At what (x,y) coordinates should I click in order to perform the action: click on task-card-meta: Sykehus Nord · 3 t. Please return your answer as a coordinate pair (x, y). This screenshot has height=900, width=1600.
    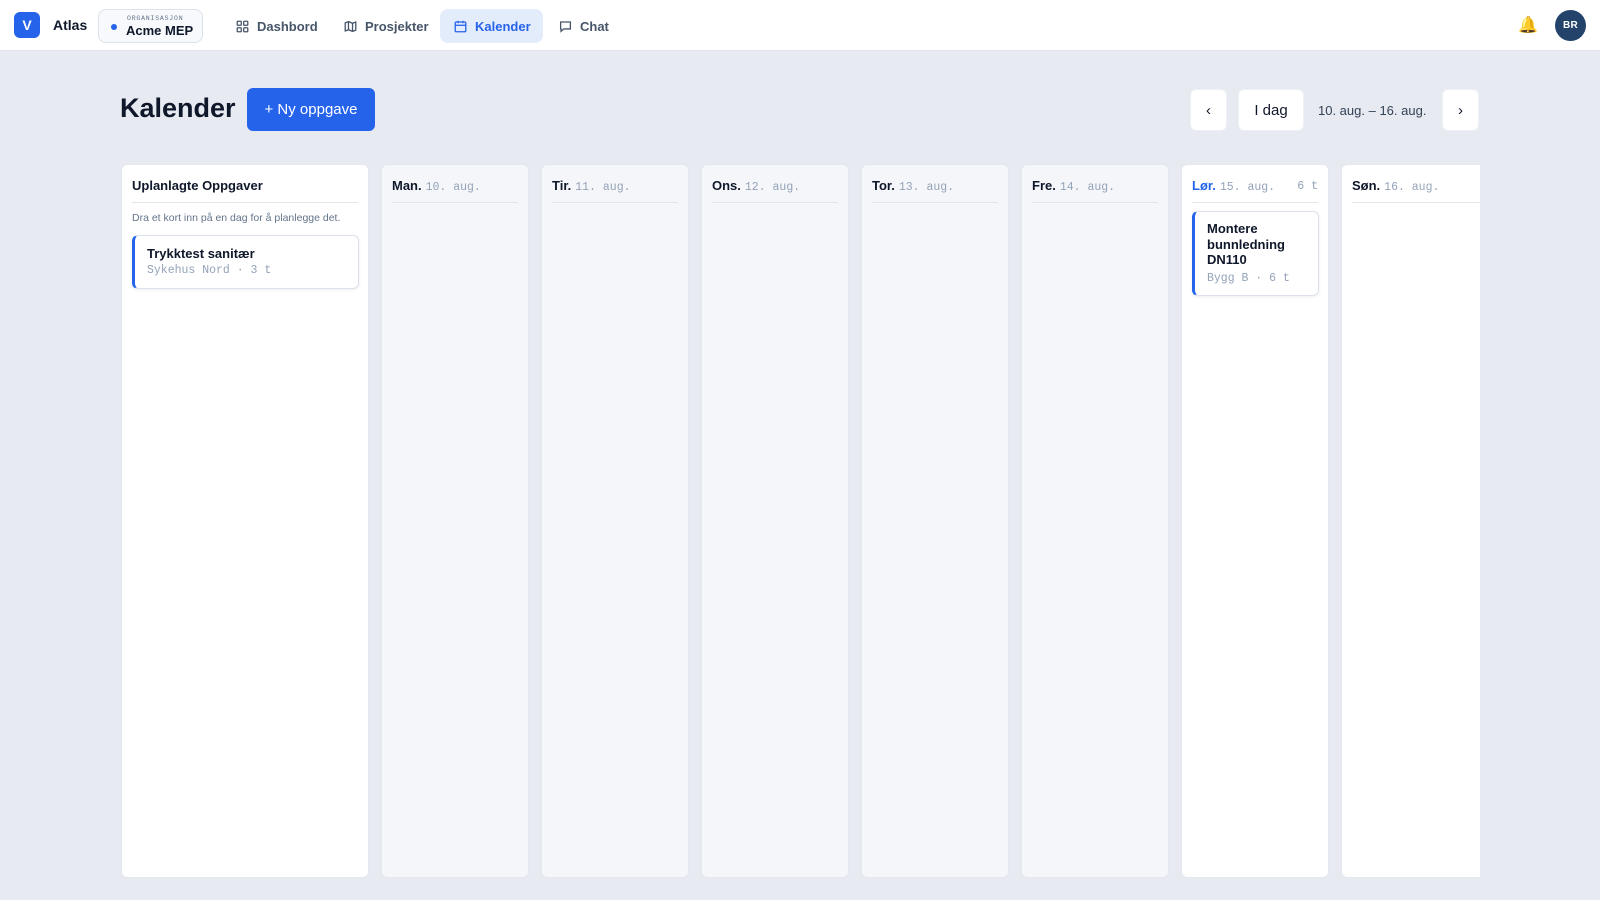
    Looking at the image, I should click on (209, 270).